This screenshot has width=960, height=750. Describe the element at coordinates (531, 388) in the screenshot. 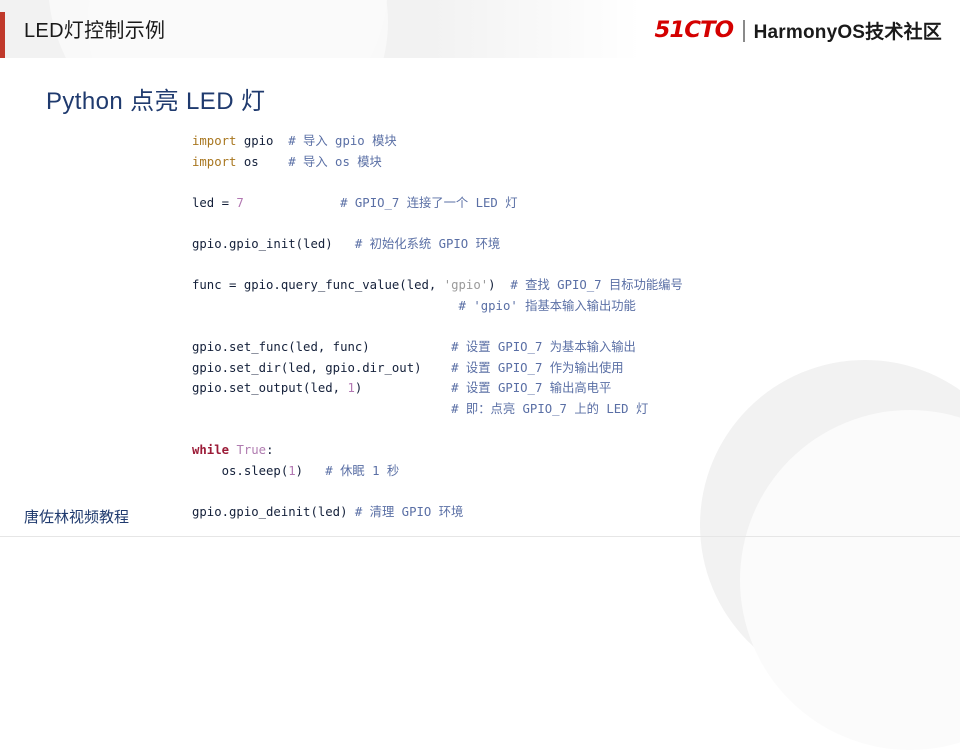

I see `code-token-cmt: # 设置 GPIO_7 输出高电平` at that location.